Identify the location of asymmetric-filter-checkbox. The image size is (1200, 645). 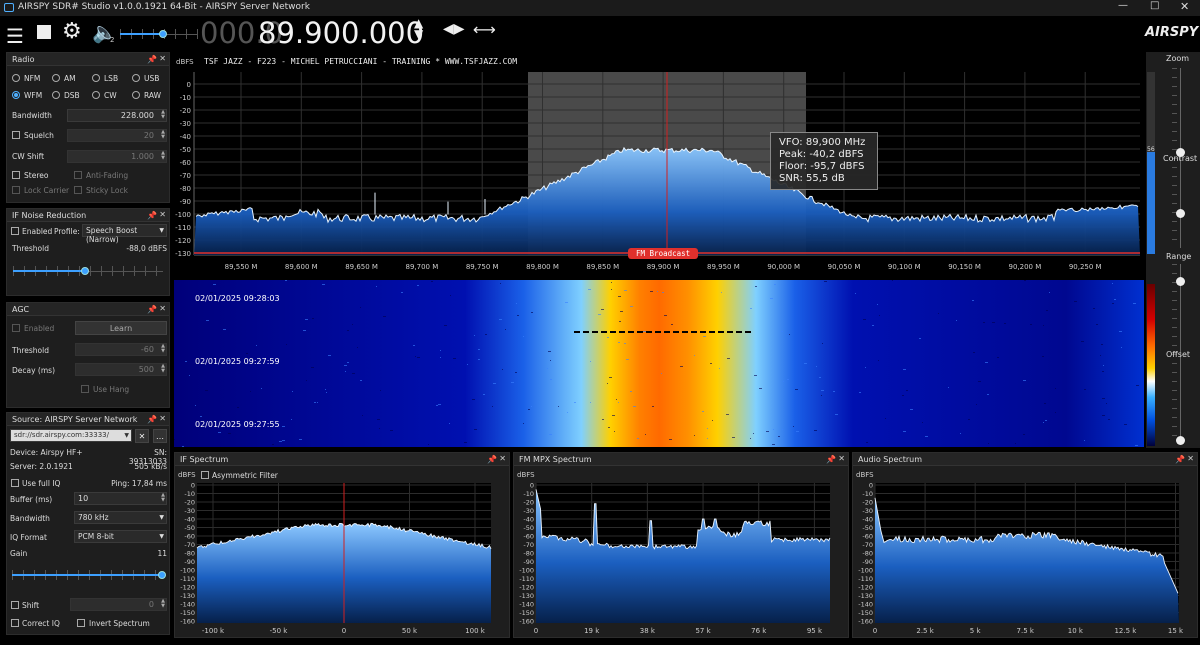
(205, 475).